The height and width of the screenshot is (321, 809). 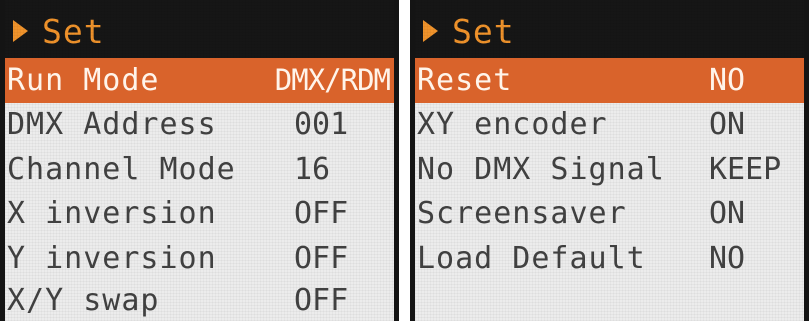 I want to click on left-menu-title: Set, so click(x=73, y=31).